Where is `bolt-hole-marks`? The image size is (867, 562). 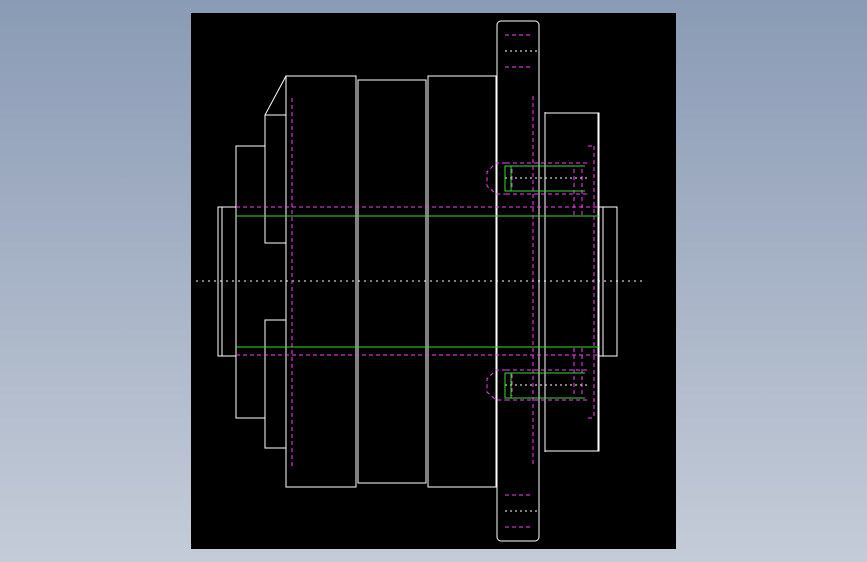
bolt-hole-marks is located at coordinates (547, 281).